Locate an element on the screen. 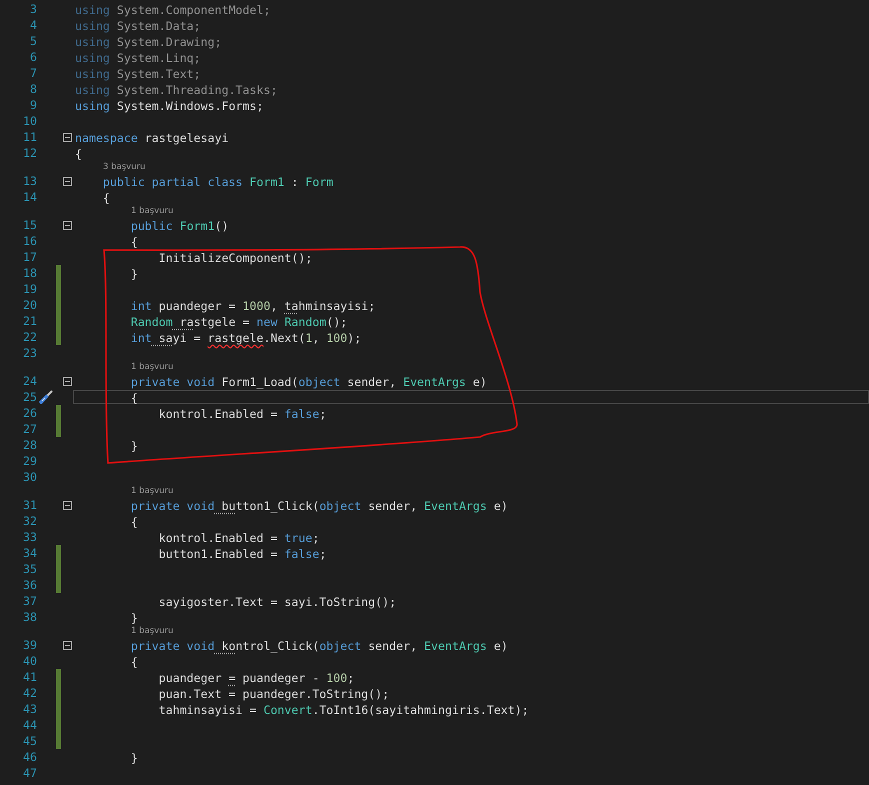  line-number: 35 is located at coordinates (29, 569).